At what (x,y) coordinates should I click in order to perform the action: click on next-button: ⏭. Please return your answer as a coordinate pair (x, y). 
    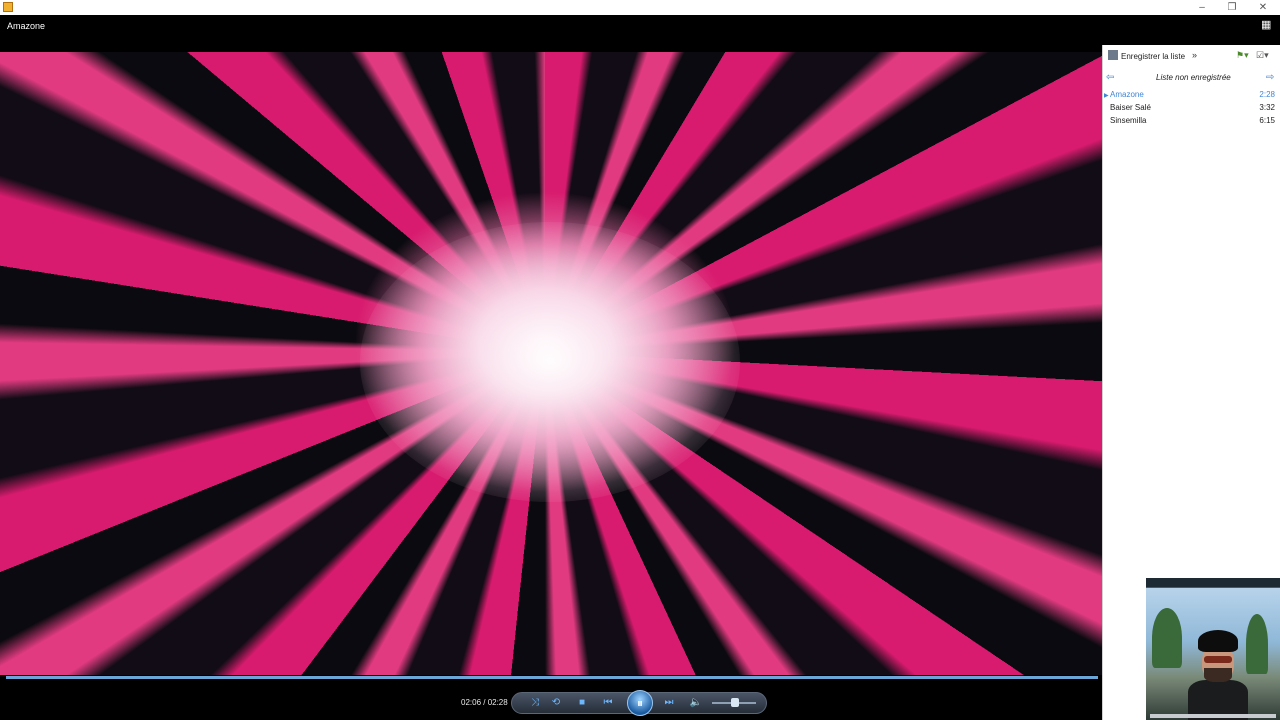
    Looking at the image, I should click on (669, 703).